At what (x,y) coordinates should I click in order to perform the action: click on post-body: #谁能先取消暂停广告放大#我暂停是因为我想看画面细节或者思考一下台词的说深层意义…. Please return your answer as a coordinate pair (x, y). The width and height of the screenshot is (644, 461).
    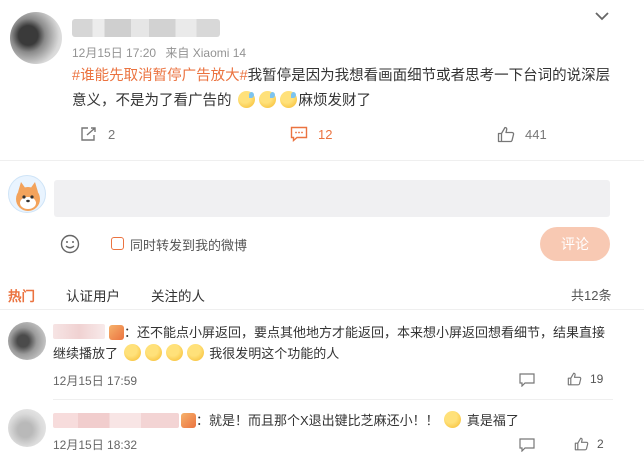
    Looking at the image, I should click on (346, 89).